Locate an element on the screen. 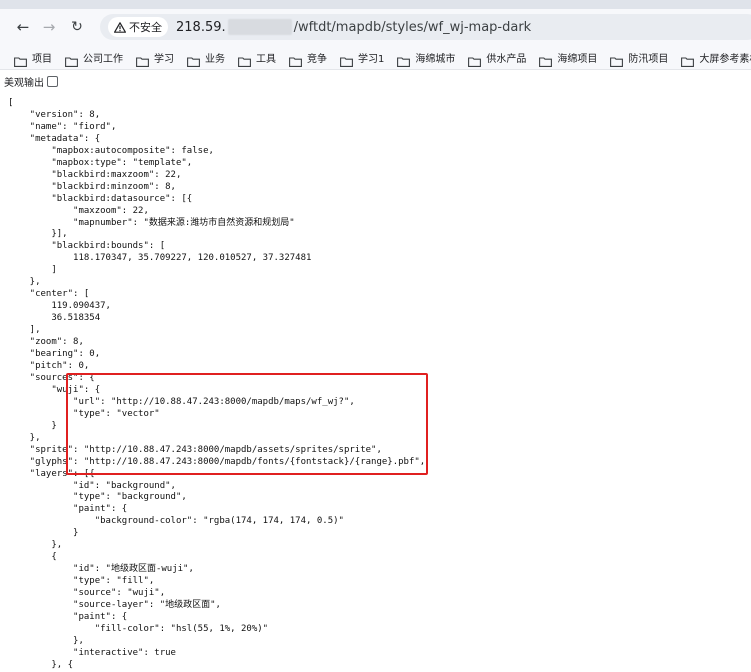  json-line: "blackbird:bounds": [ is located at coordinates (87, 246).